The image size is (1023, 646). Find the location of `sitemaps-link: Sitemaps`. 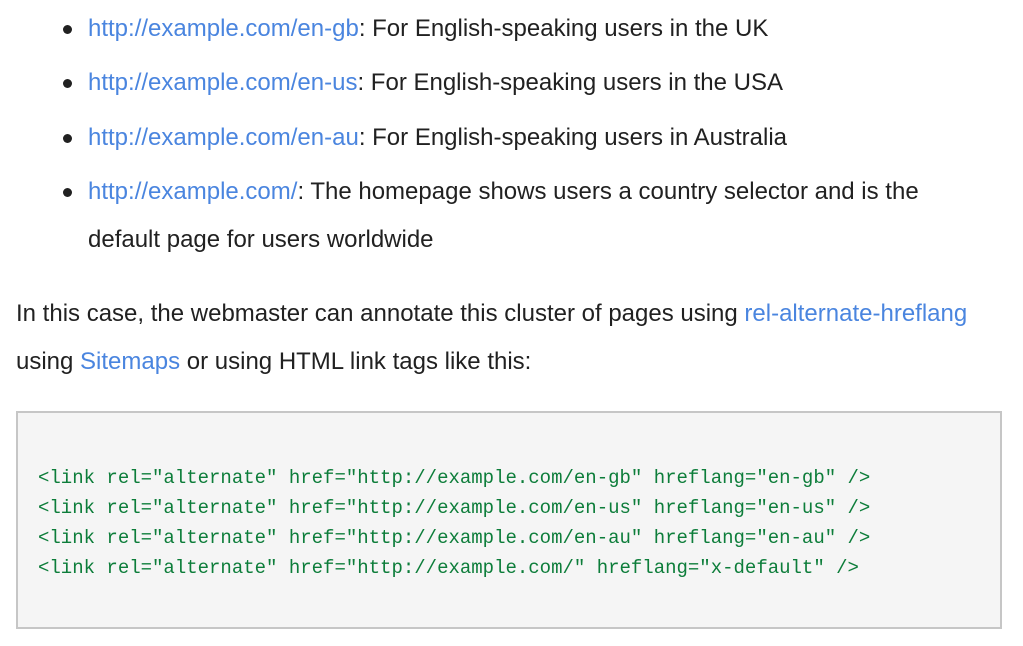

sitemaps-link: Sitemaps is located at coordinates (130, 361).